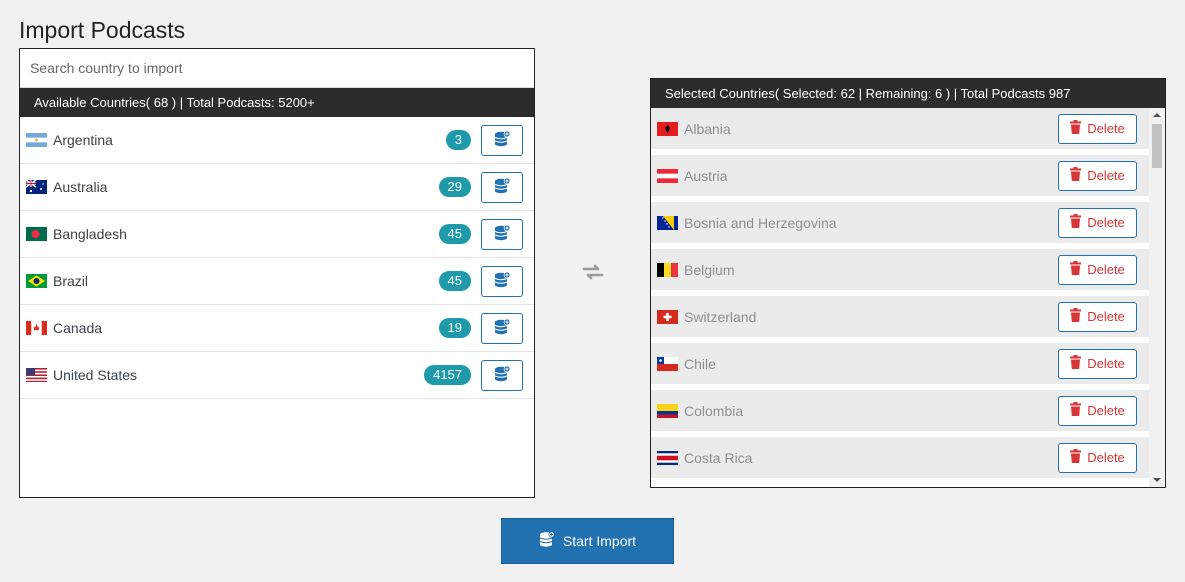 This screenshot has width=1185, height=582. I want to click on country-name: Canada, so click(78, 328).